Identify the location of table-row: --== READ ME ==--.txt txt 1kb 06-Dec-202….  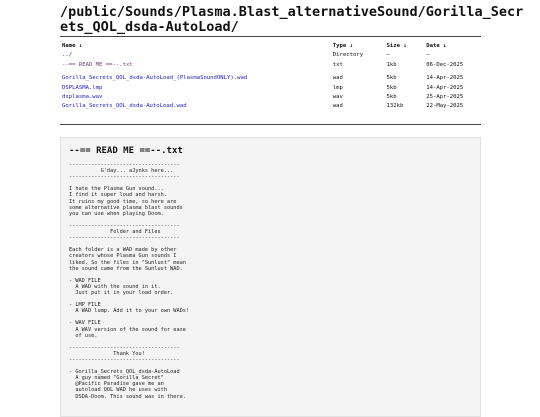
(270, 65).